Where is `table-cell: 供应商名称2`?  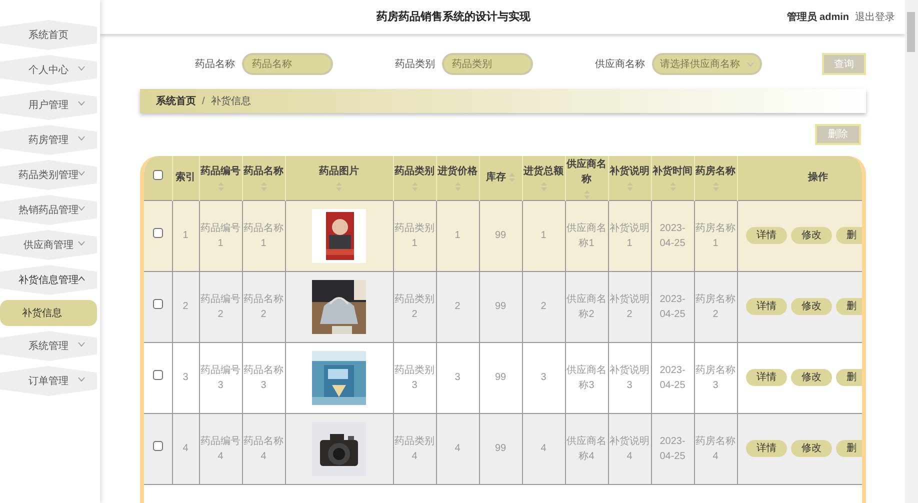
table-cell: 供应商名称2 is located at coordinates (586, 306).